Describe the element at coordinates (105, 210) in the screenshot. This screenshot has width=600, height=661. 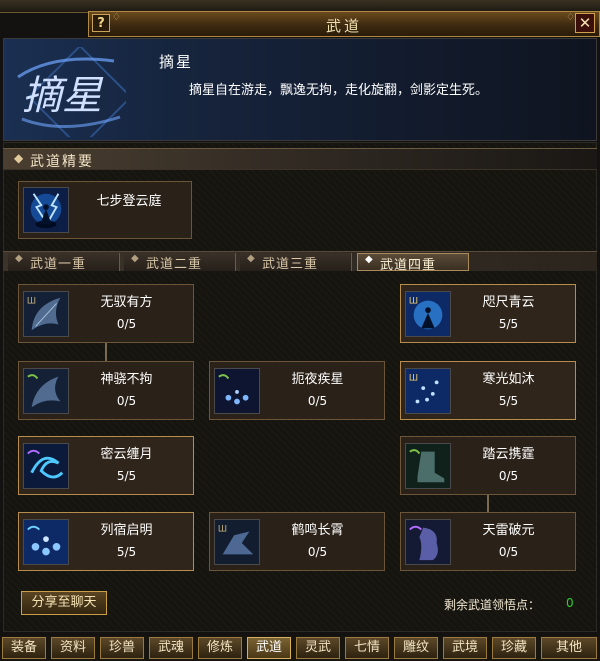
I see `essence-skill-slot: 七步登云庭` at that location.